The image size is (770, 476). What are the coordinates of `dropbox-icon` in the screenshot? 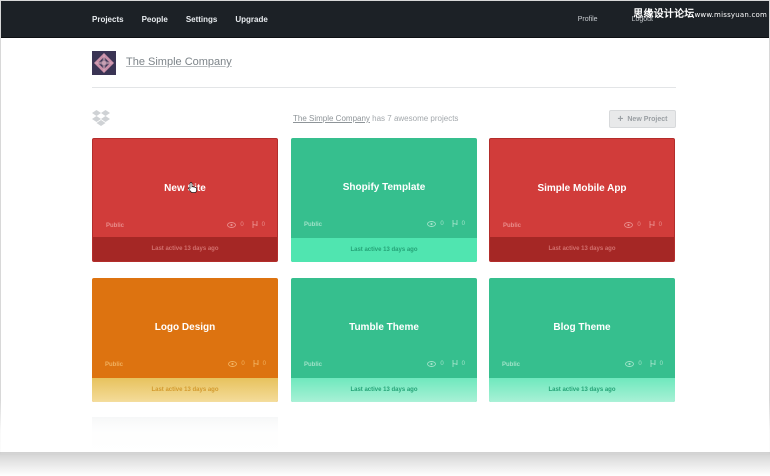 It's located at (101, 118).